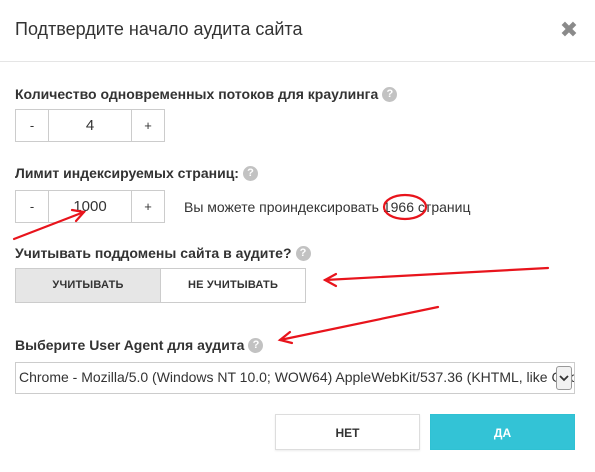 The height and width of the screenshot is (472, 595). I want to click on annotation-arrow-select, so click(359, 323).